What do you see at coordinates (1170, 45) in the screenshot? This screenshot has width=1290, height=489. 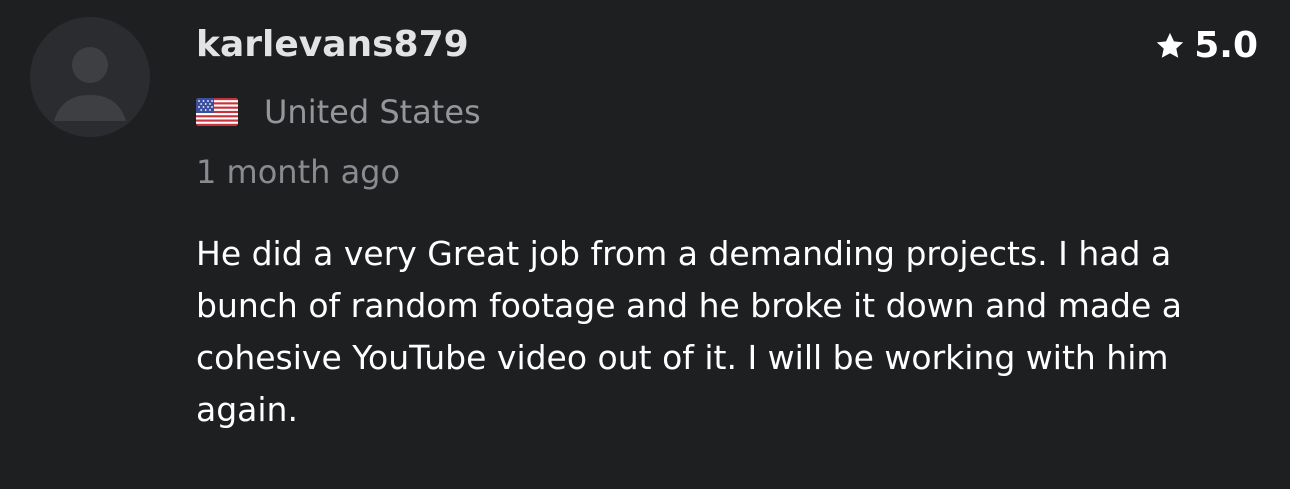 I see `star-icon` at bounding box center [1170, 45].